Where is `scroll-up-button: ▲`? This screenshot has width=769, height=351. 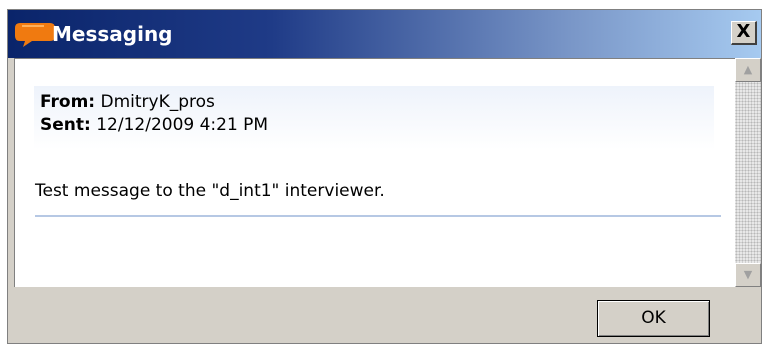 scroll-up-button: ▲ is located at coordinates (748, 70).